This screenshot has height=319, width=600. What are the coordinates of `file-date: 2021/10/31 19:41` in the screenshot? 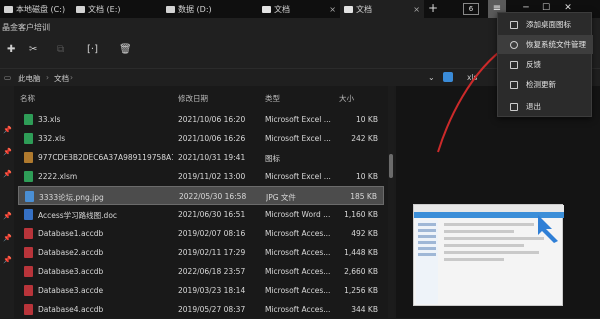 It's located at (212, 157).